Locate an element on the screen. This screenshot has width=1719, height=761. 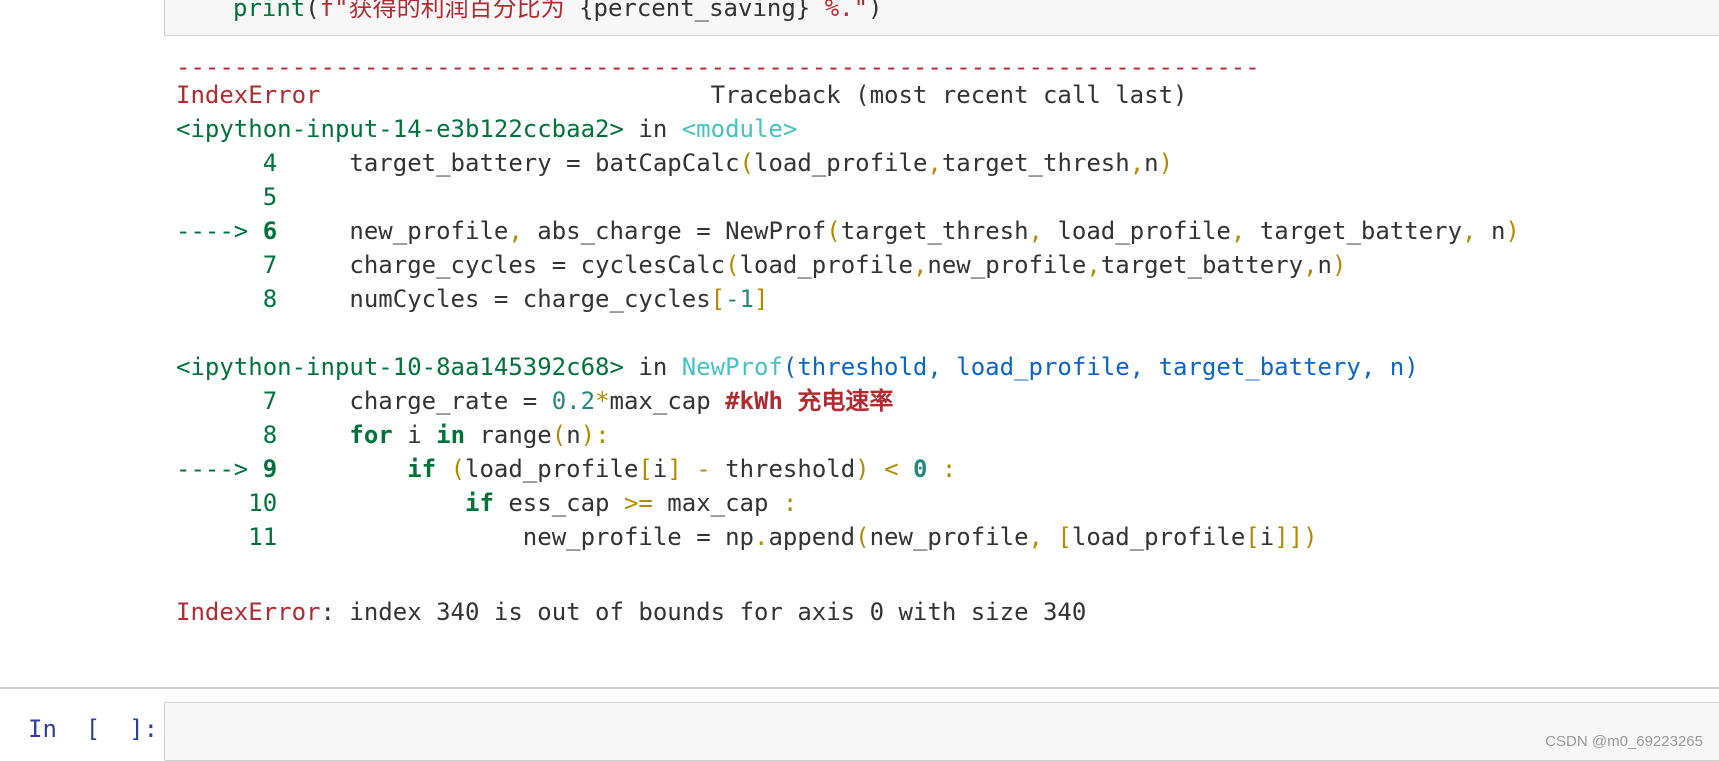
frame-2-line-8: 8 for i in range(n): is located at coordinates (393, 435).